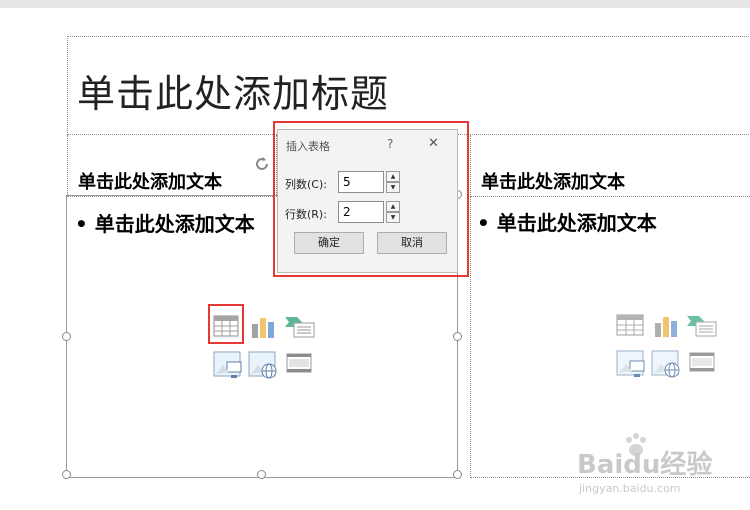  Describe the element at coordinates (412, 243) in the screenshot. I see `cancel-button: 取消` at that location.